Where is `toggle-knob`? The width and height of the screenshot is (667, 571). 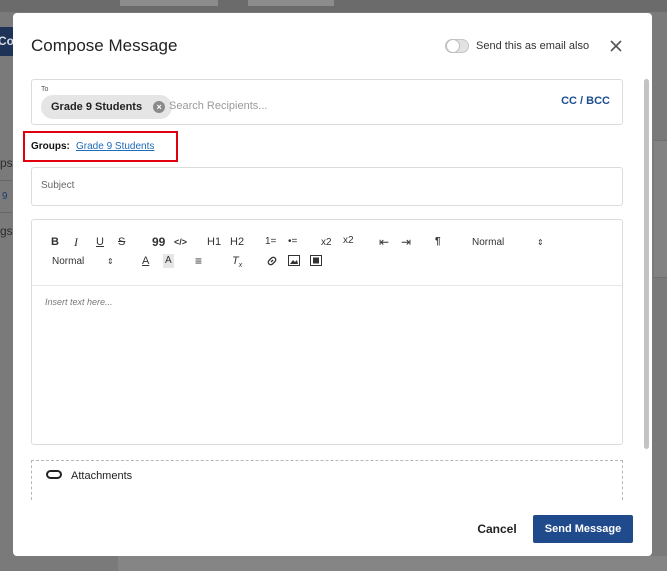
toggle-knob is located at coordinates (453, 46).